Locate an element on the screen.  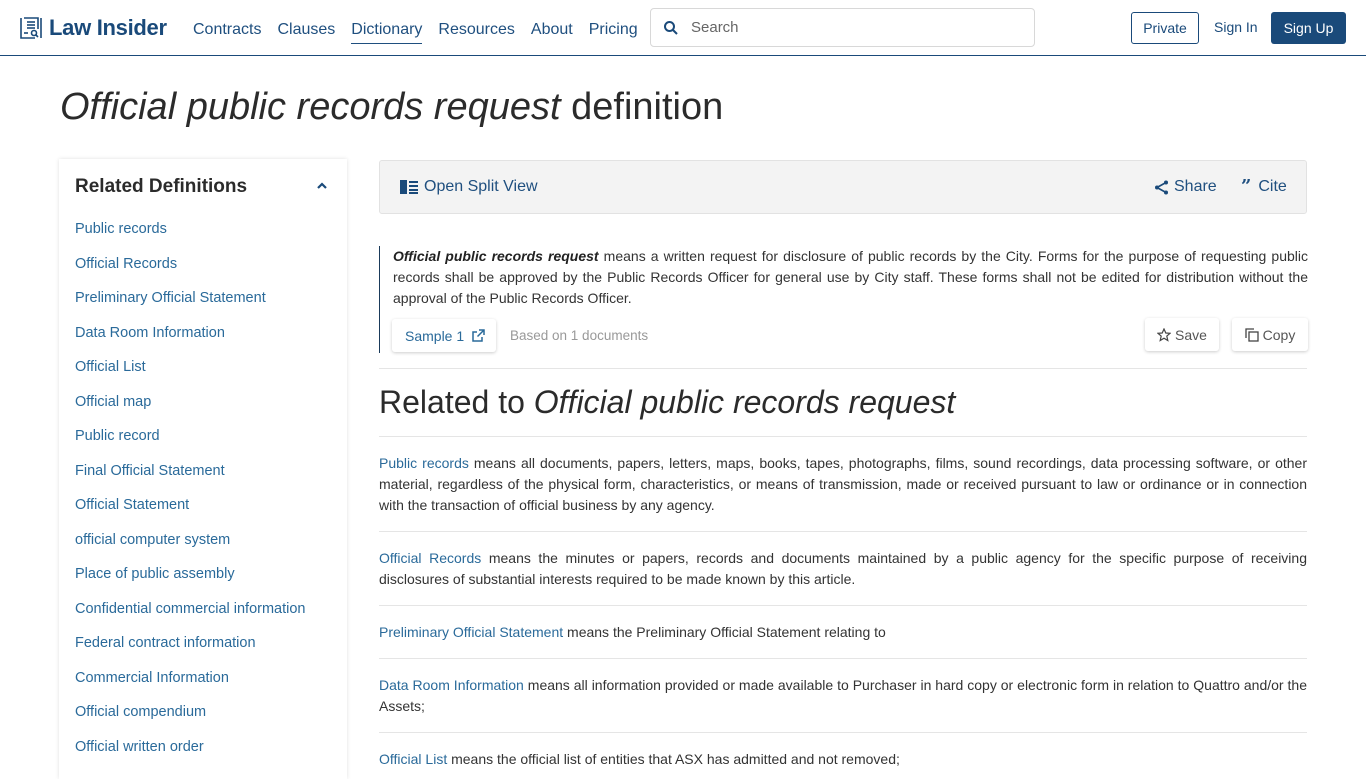
chevron-up-icon is located at coordinates (322, 186).